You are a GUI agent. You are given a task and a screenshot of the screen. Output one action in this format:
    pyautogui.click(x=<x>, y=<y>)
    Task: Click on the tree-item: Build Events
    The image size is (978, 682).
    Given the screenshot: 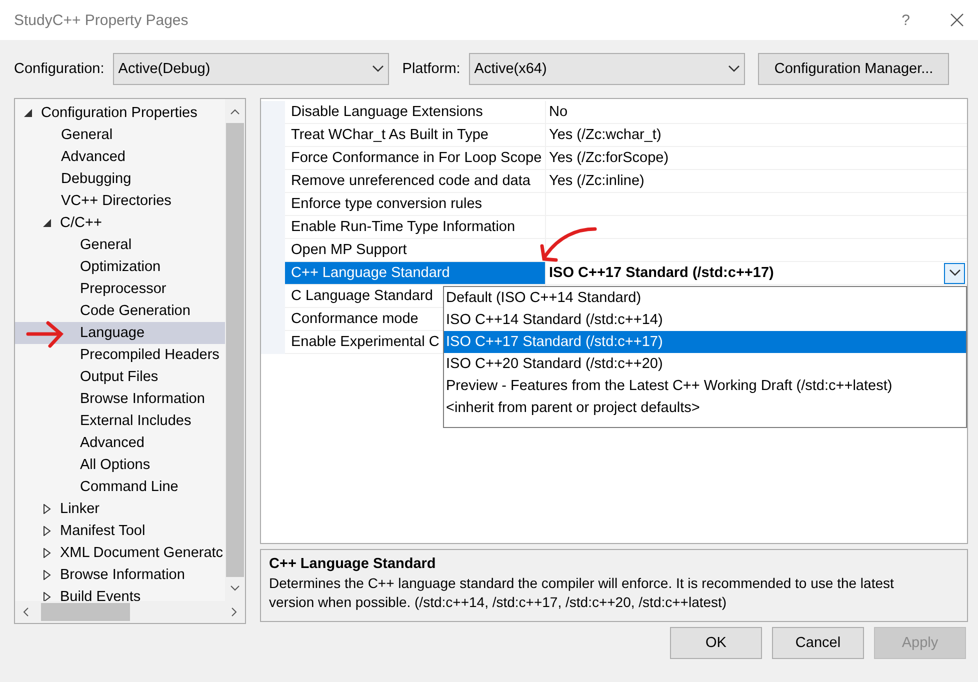 What is the action you would take?
    pyautogui.click(x=120, y=593)
    